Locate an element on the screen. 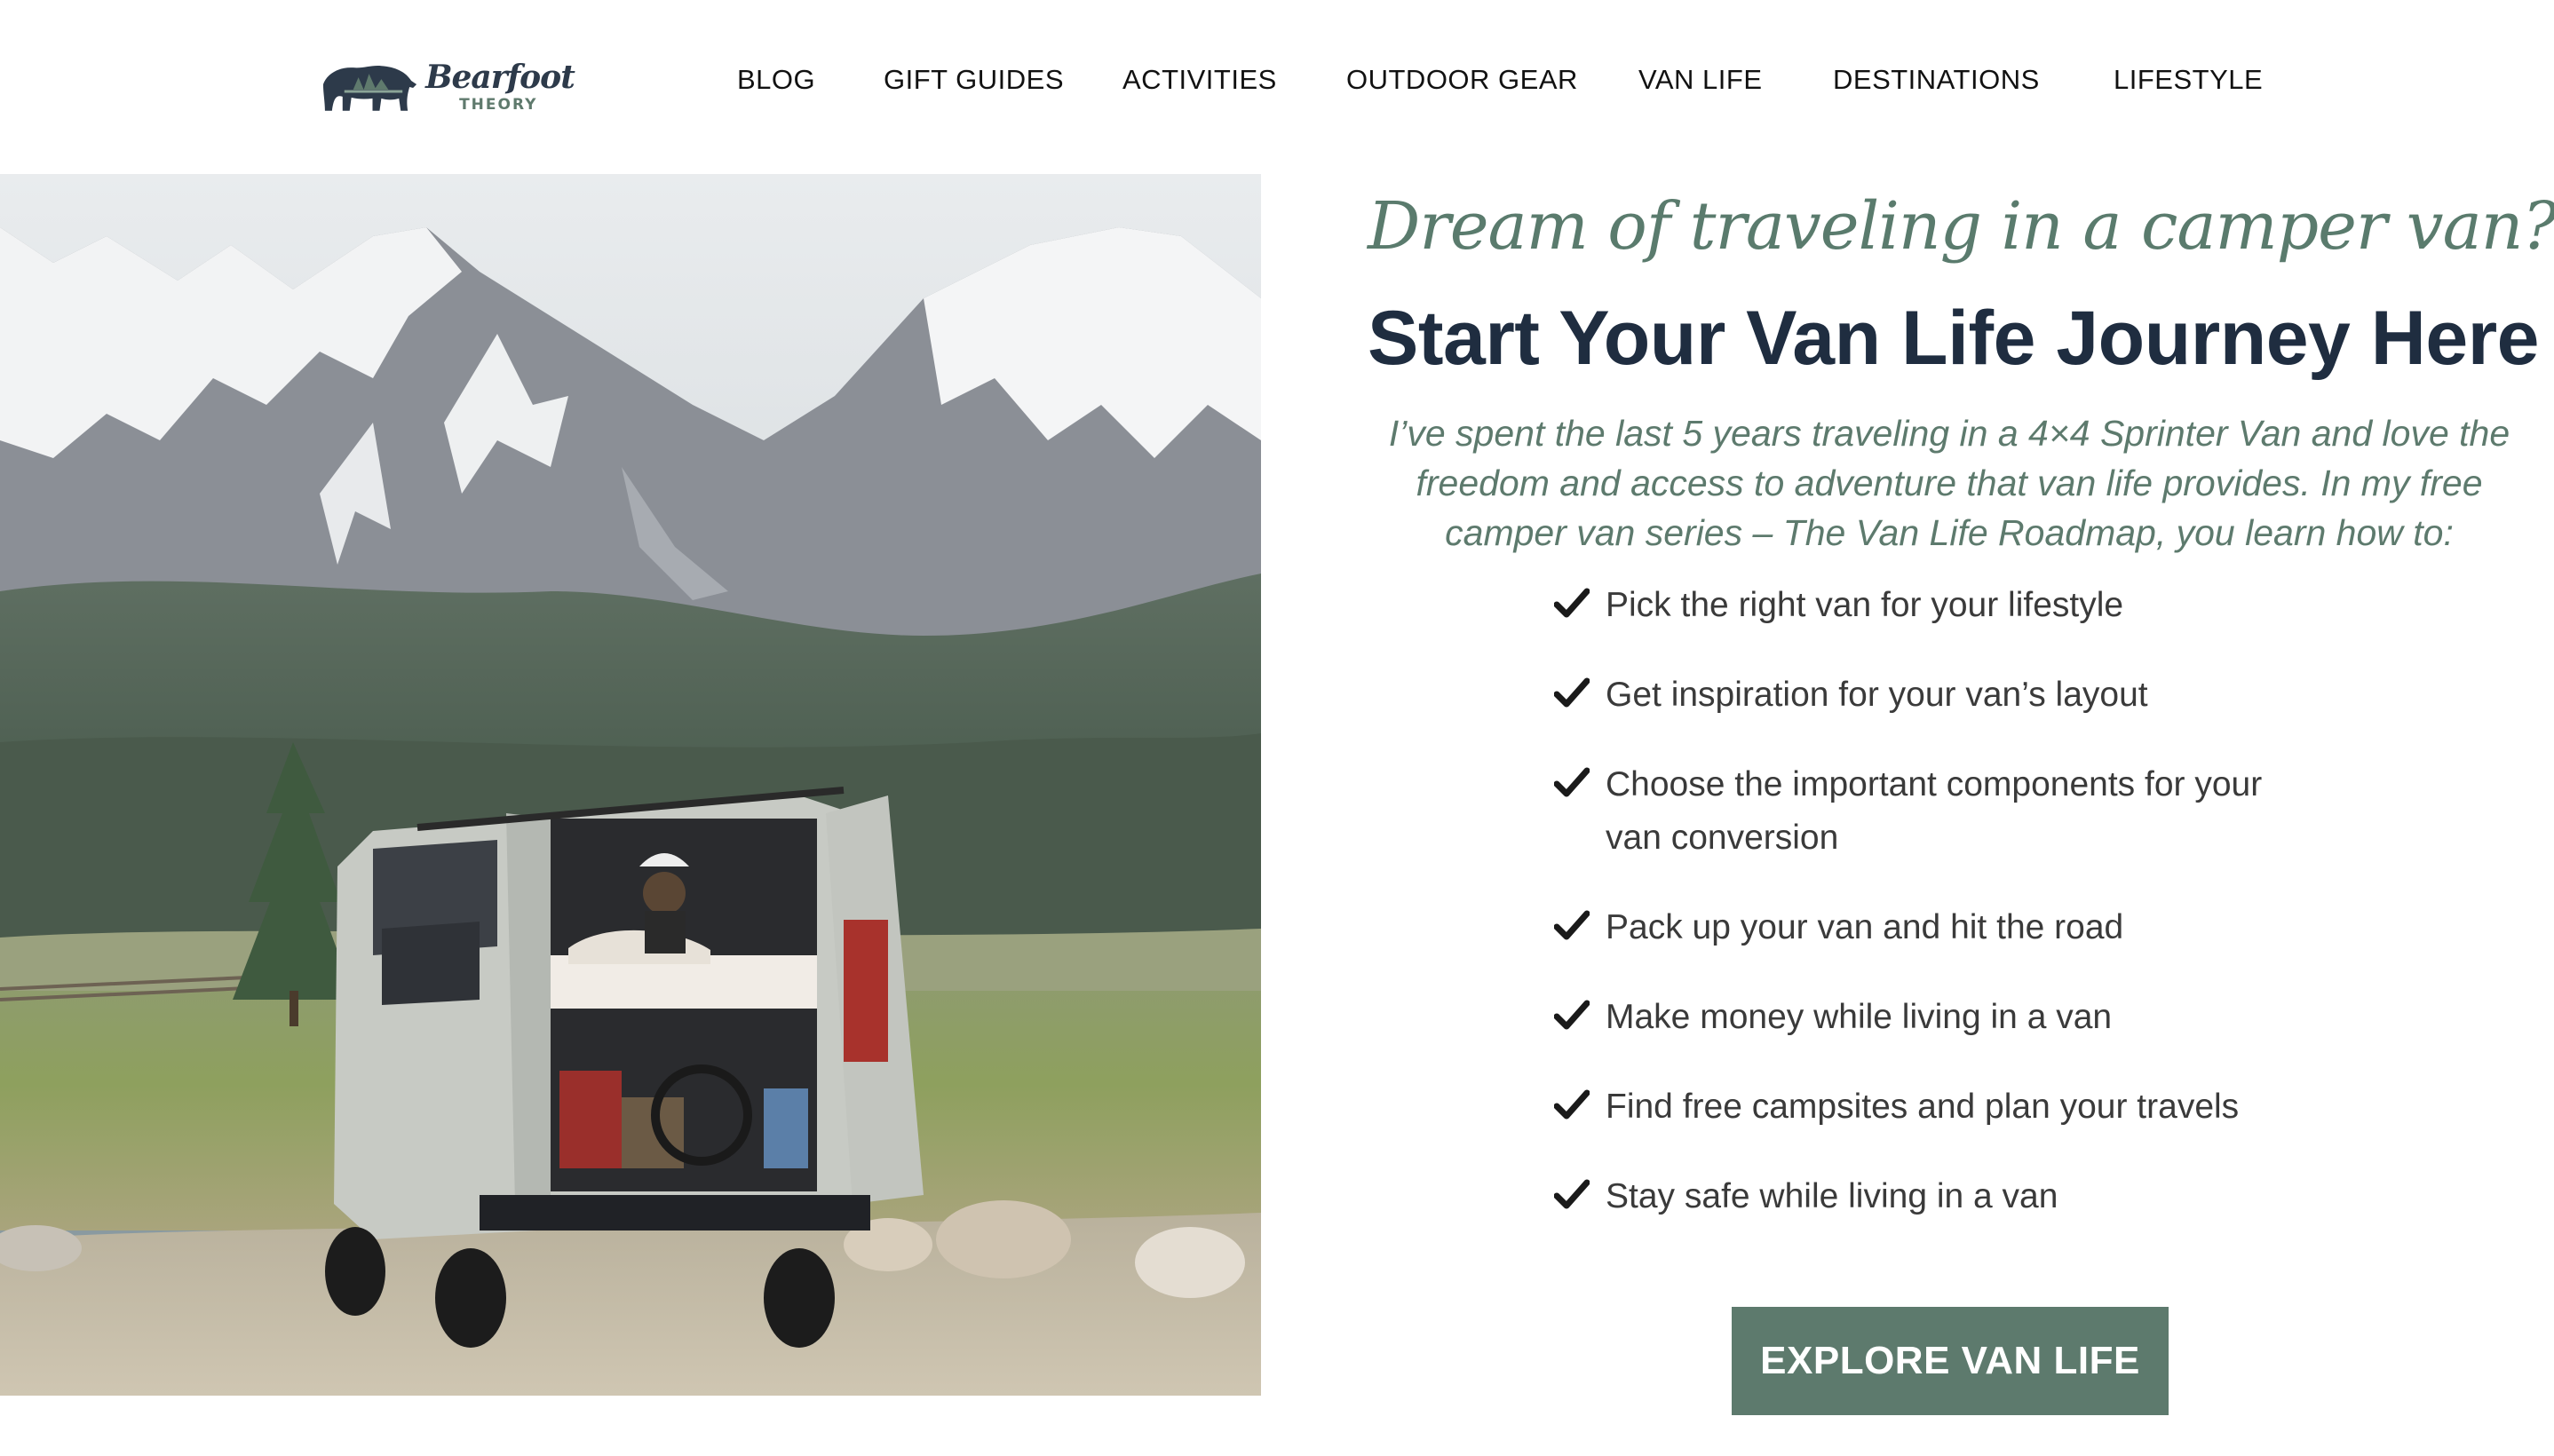 The height and width of the screenshot is (1456, 2554). site-logo: Bearfoot THEORY is located at coordinates (447, 87).